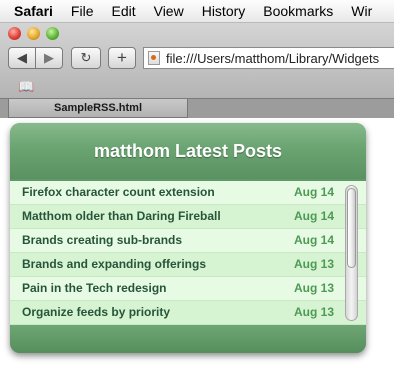 This screenshot has height=374, width=394. I want to click on plus-icon: +, so click(122, 57).